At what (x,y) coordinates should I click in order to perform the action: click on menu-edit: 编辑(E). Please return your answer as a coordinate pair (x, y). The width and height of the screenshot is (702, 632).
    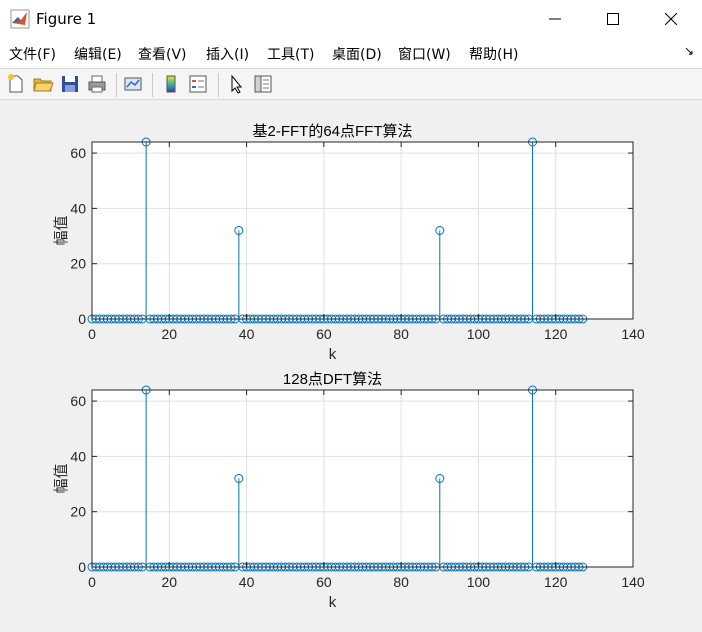
    Looking at the image, I should click on (98, 54).